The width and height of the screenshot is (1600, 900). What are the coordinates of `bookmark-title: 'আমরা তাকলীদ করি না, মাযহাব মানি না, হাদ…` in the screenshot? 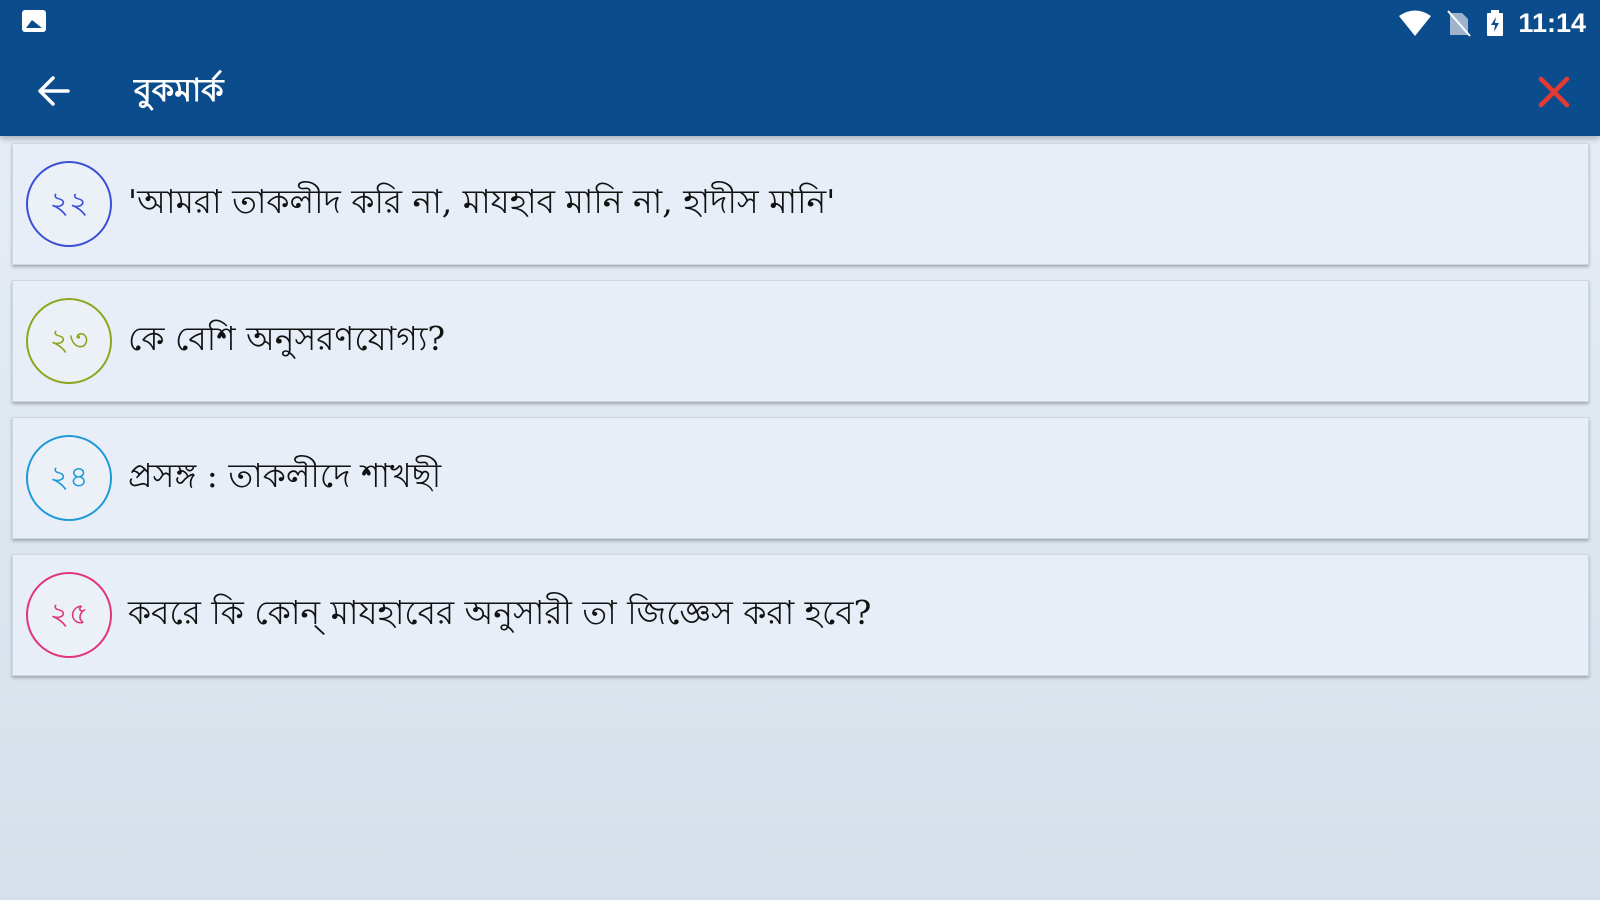 It's located at (482, 201).